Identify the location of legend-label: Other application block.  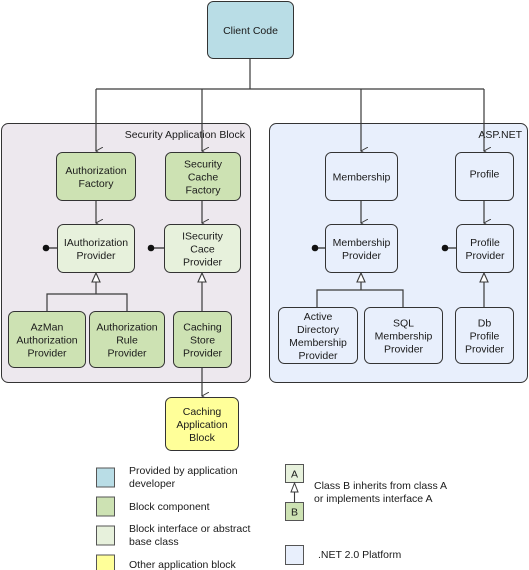
(183, 564).